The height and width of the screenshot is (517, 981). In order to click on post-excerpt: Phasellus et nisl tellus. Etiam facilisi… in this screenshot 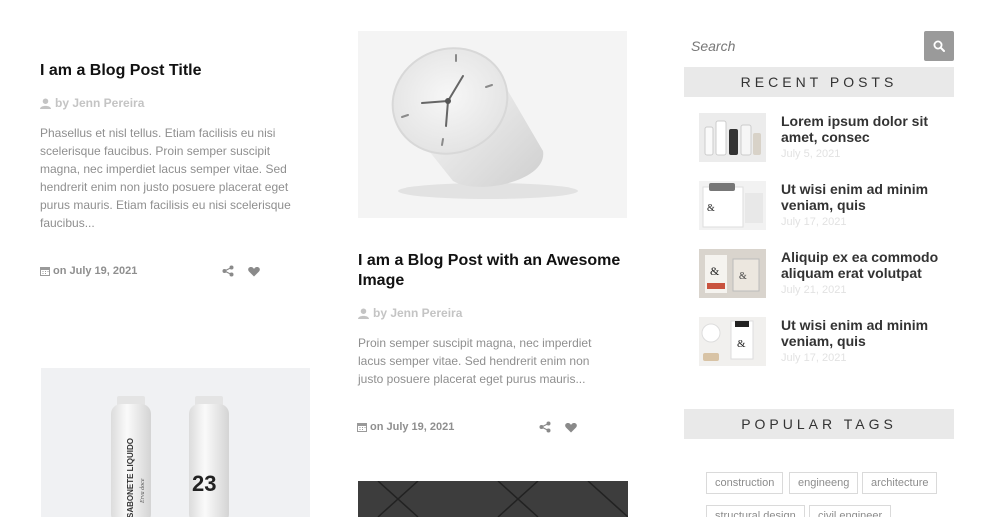, I will do `click(165, 178)`.